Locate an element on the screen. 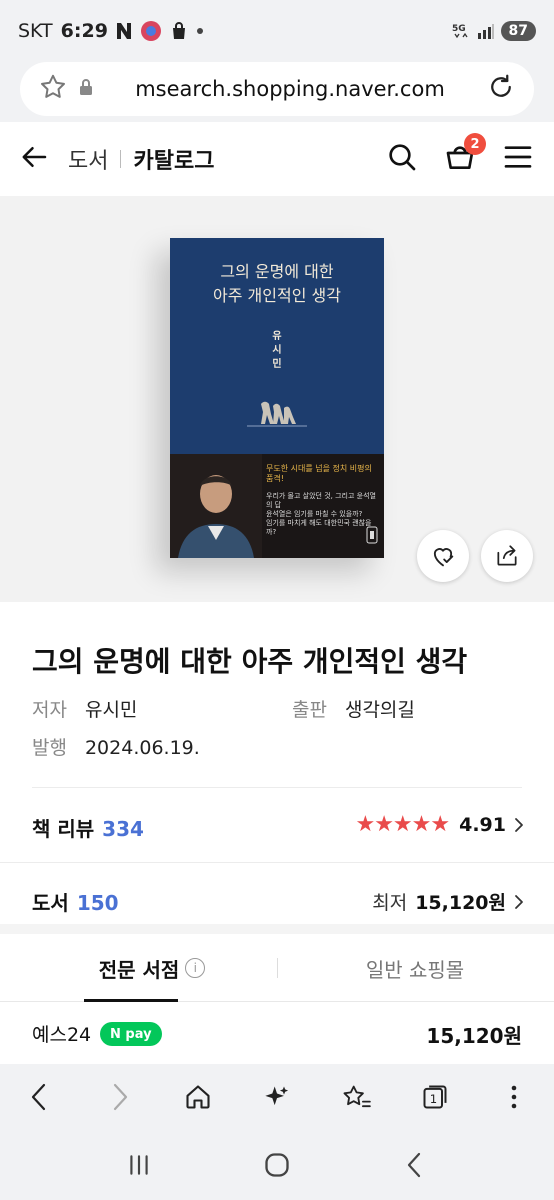  tab-general-mall: 일반 쇼핑몰 is located at coordinates (415, 968).